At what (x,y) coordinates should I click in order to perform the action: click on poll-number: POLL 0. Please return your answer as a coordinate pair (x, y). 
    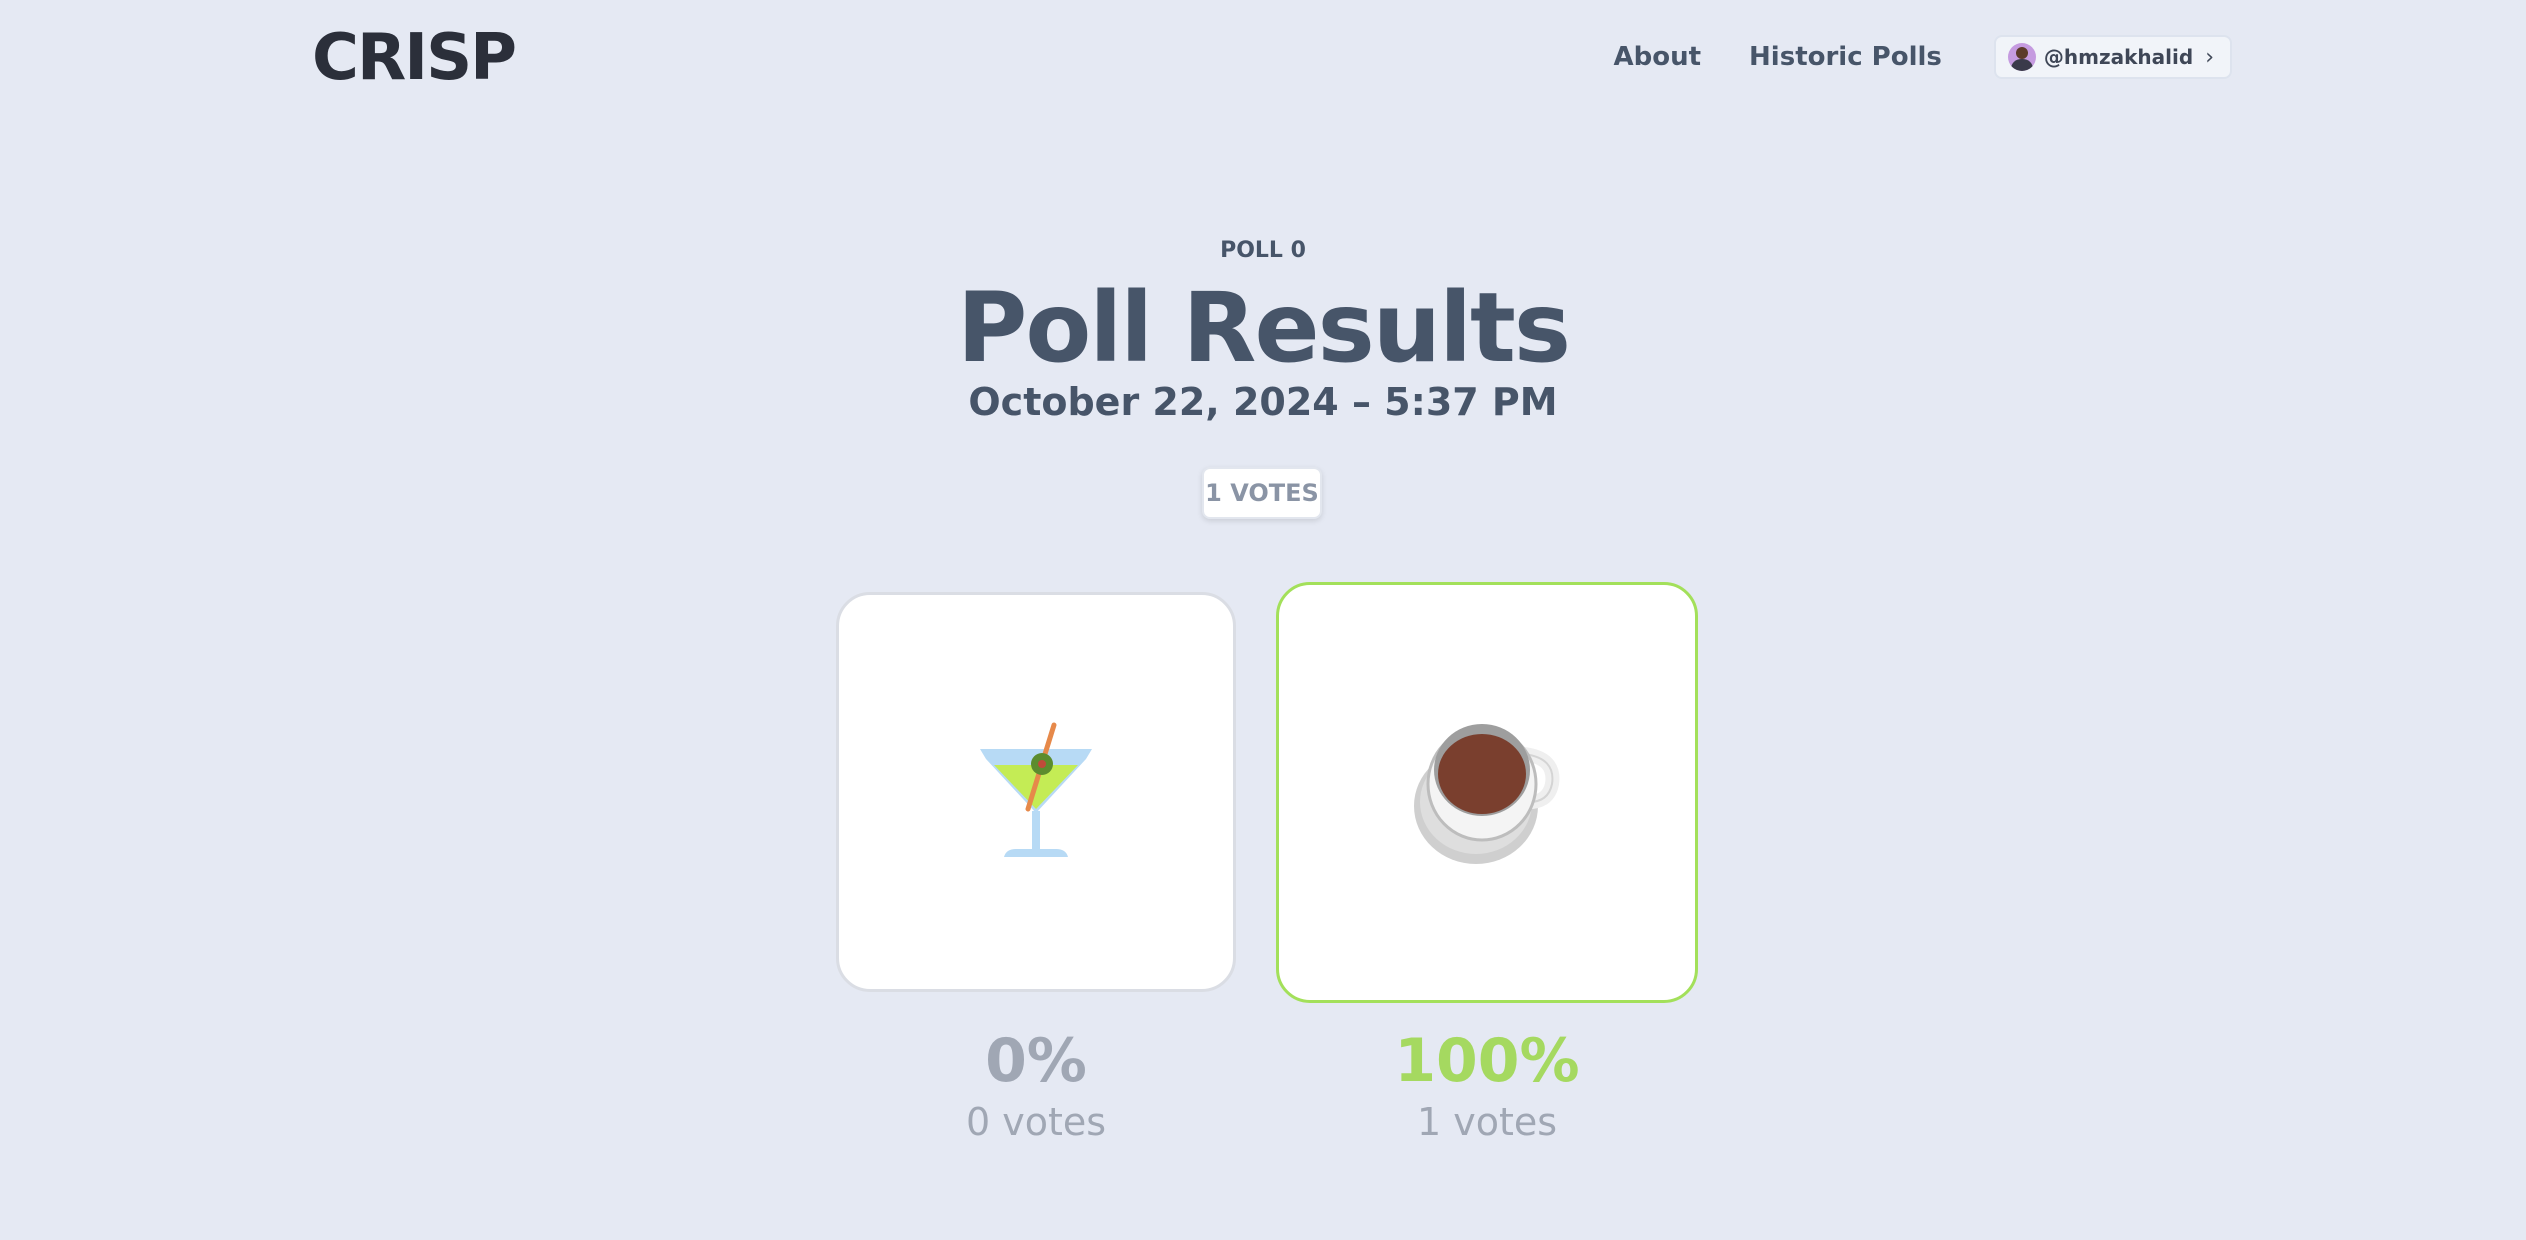
    Looking at the image, I should click on (1263, 250).